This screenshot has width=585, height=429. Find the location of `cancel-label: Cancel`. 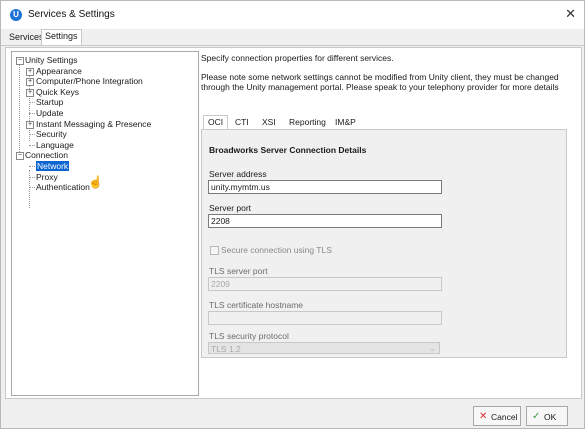

cancel-label: Cancel is located at coordinates (504, 417).